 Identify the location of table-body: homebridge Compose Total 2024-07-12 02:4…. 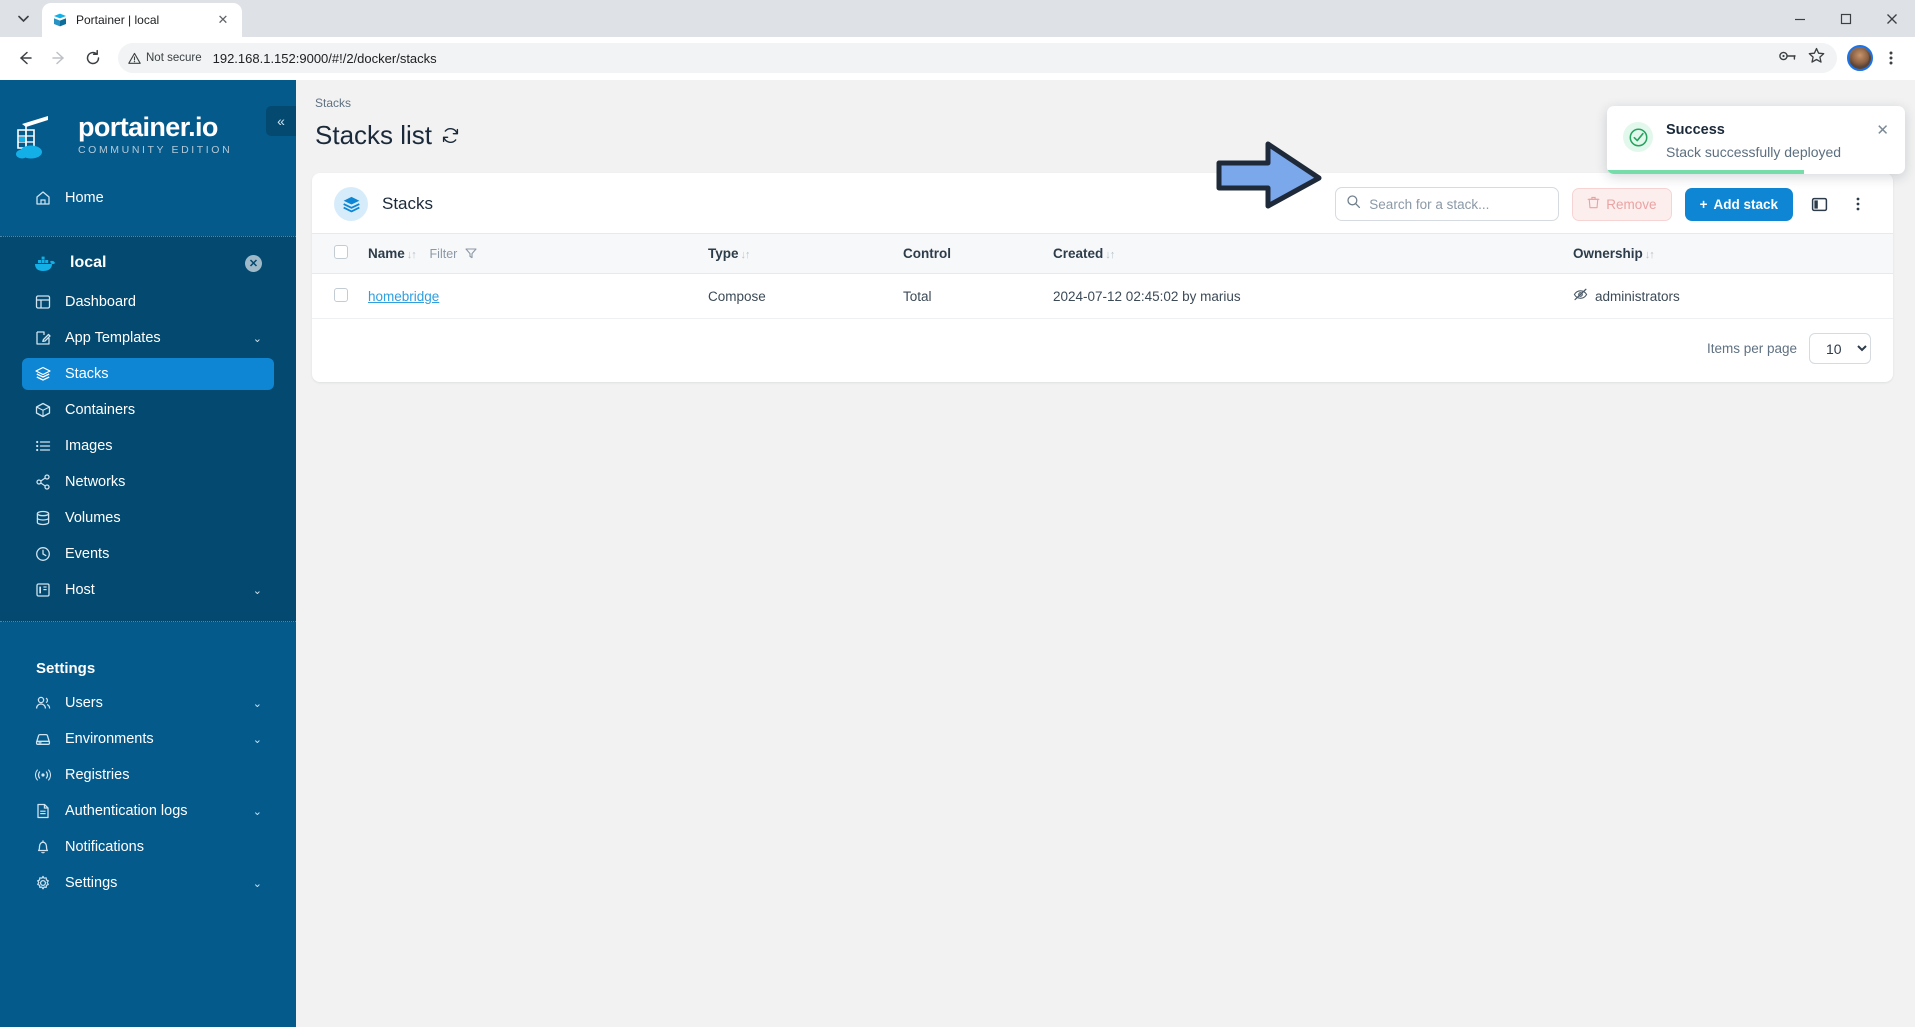
(1102, 296).